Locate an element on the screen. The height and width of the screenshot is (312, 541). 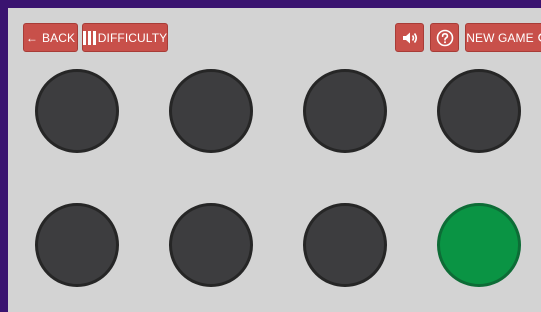
toolbar: ← BACK DIFFICULTY NEW GAME is located at coordinates (282, 37).